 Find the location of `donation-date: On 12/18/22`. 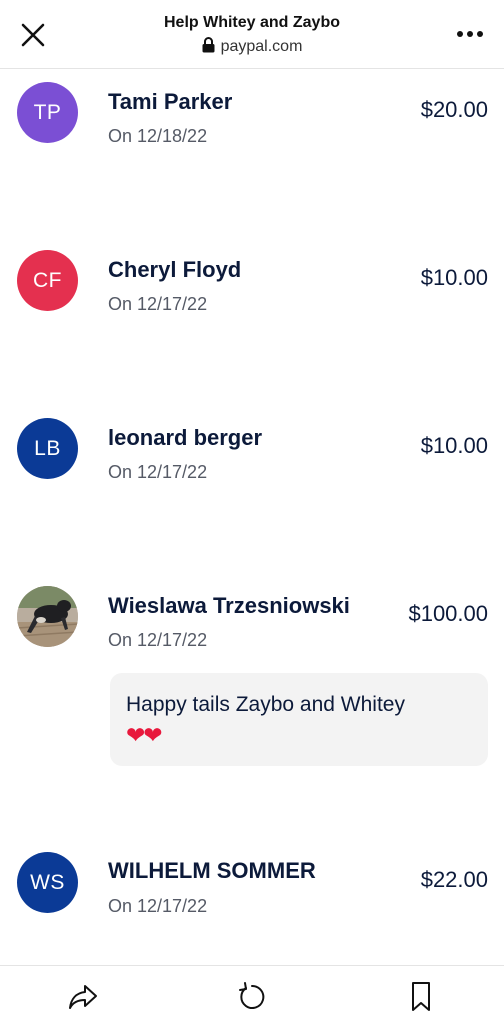

donation-date: On 12/18/22 is located at coordinates (158, 136).